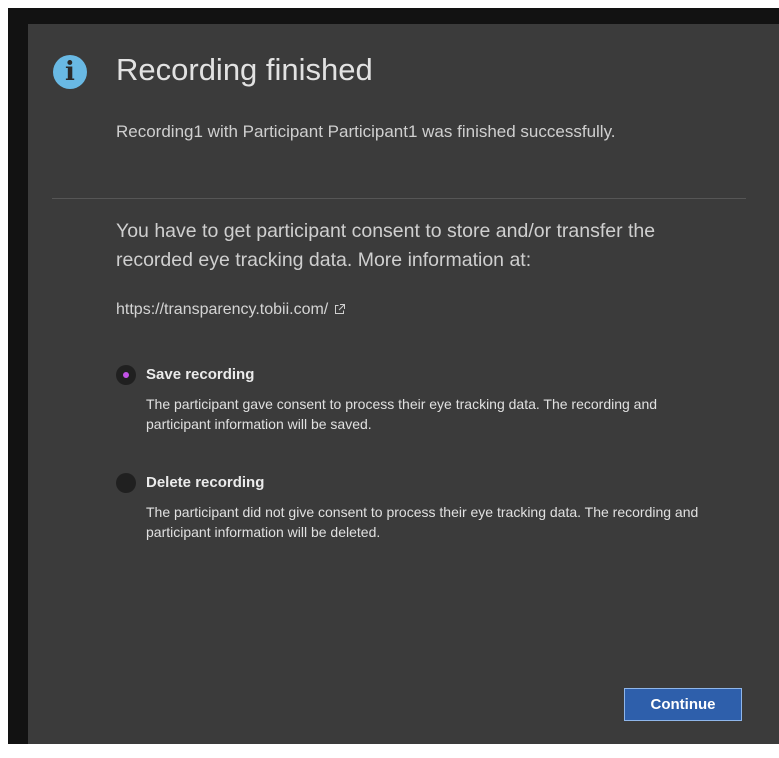  Describe the element at coordinates (222, 309) in the screenshot. I see `transparency-link-text: https://transparency.tobii.com/` at that location.